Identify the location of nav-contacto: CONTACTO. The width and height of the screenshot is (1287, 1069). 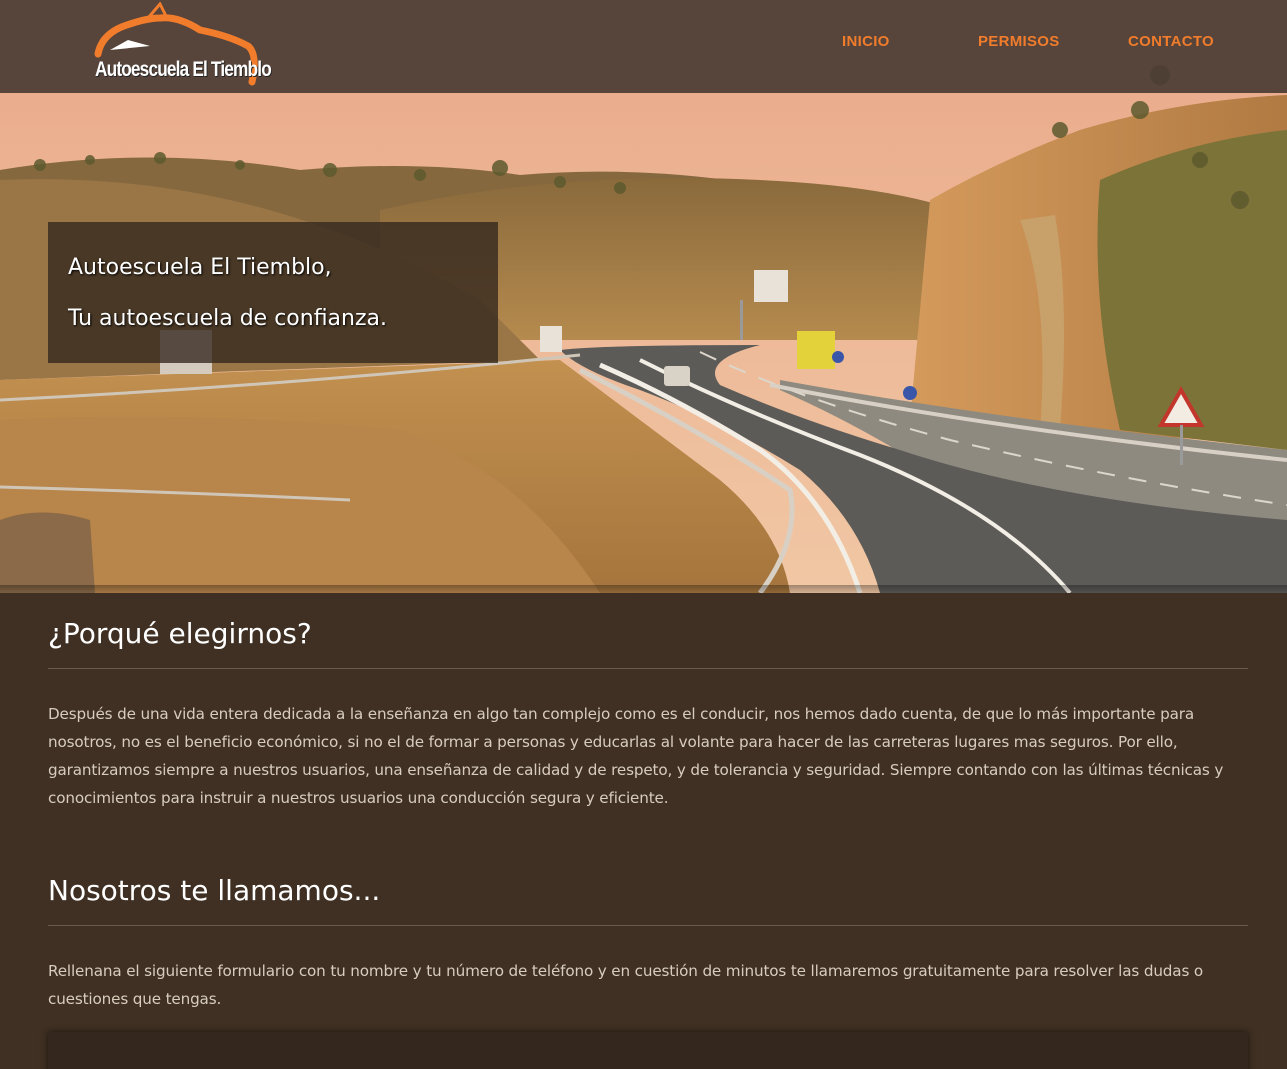
(1171, 41).